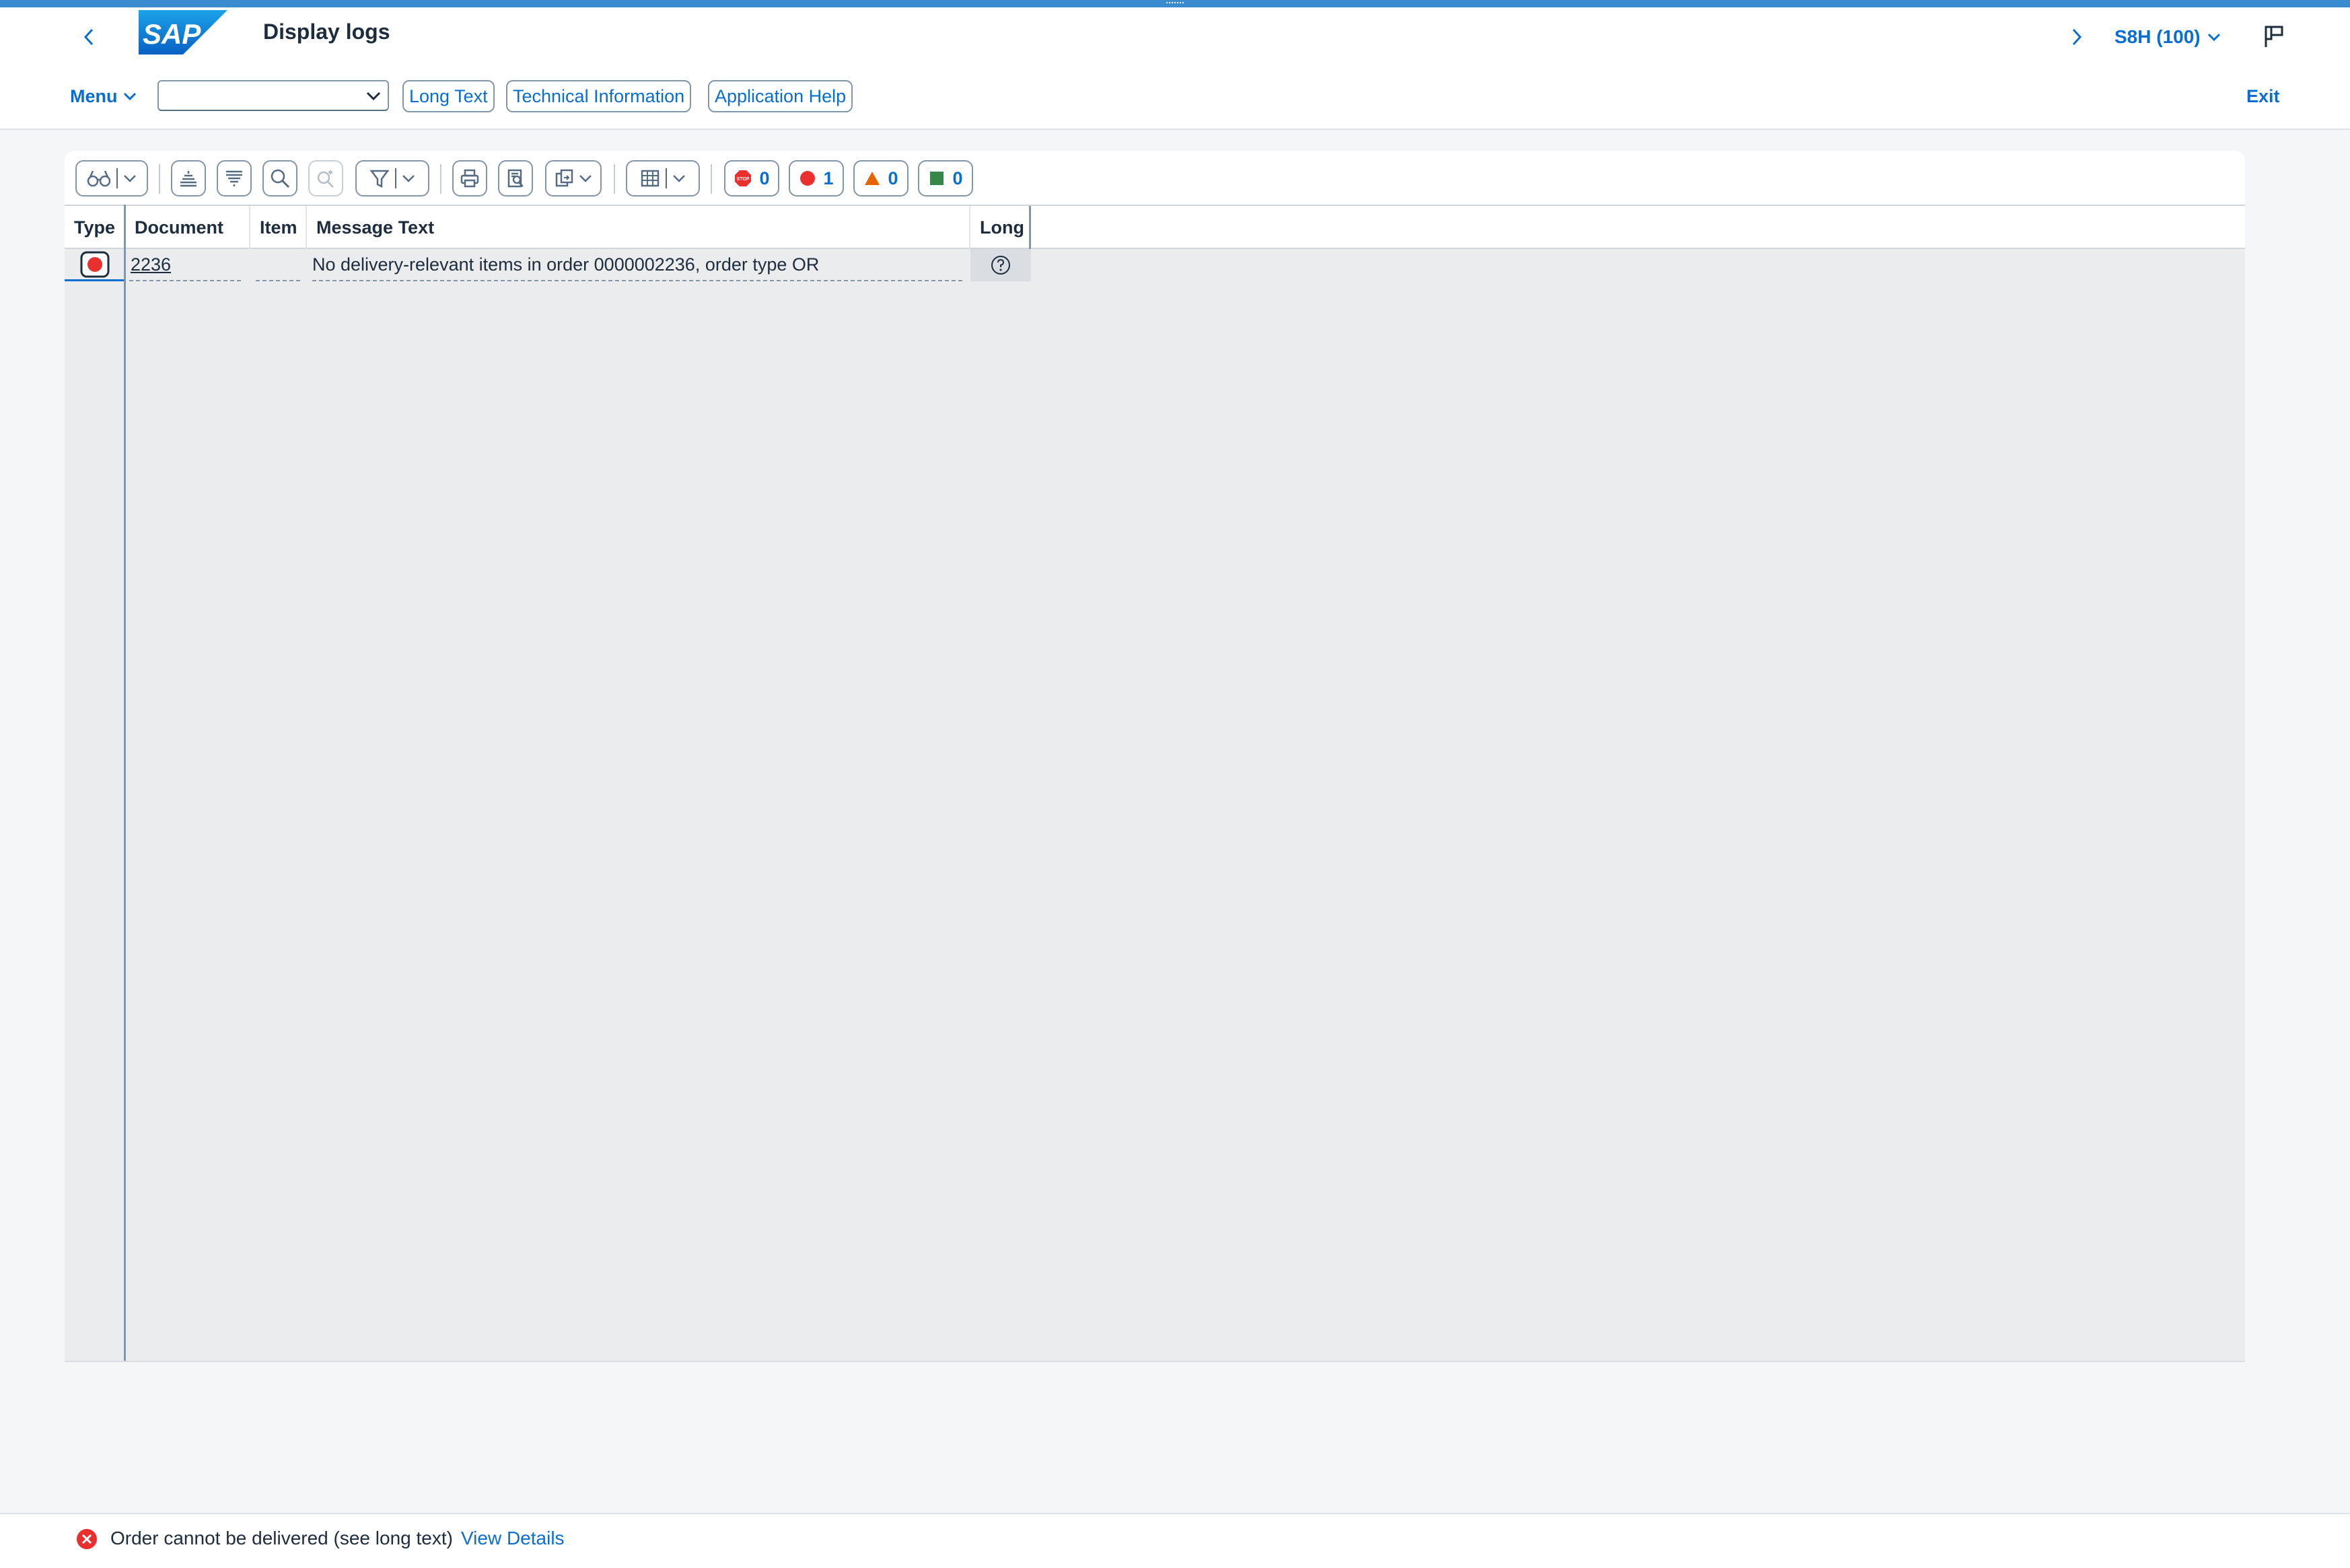 Image resolution: width=2350 pixels, height=1568 pixels. Describe the element at coordinates (573, 178) in the screenshot. I see `export-button` at that location.